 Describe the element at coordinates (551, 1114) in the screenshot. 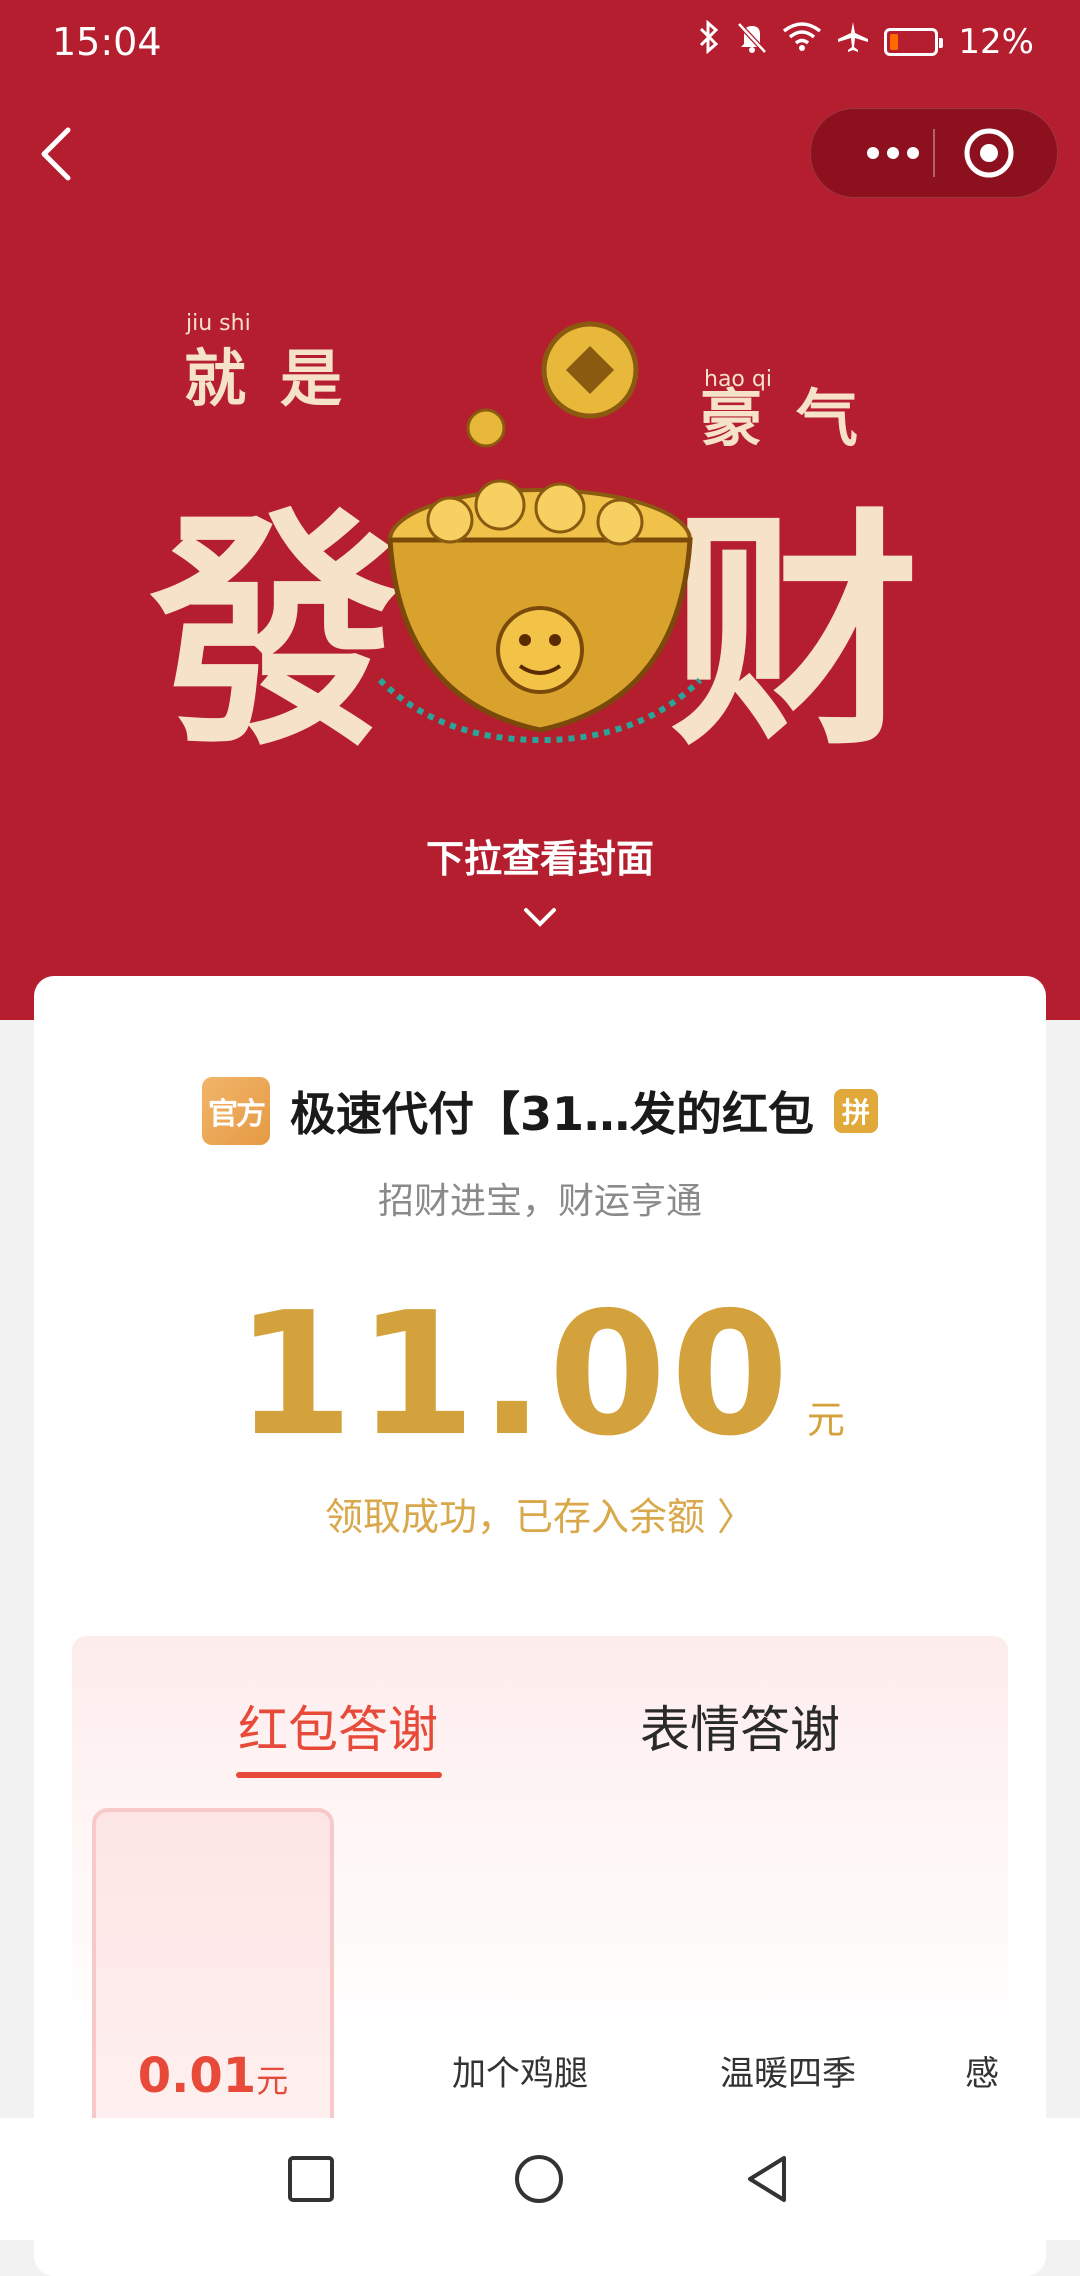

I see `sender-name: 极速代付【31…发的红包` at that location.